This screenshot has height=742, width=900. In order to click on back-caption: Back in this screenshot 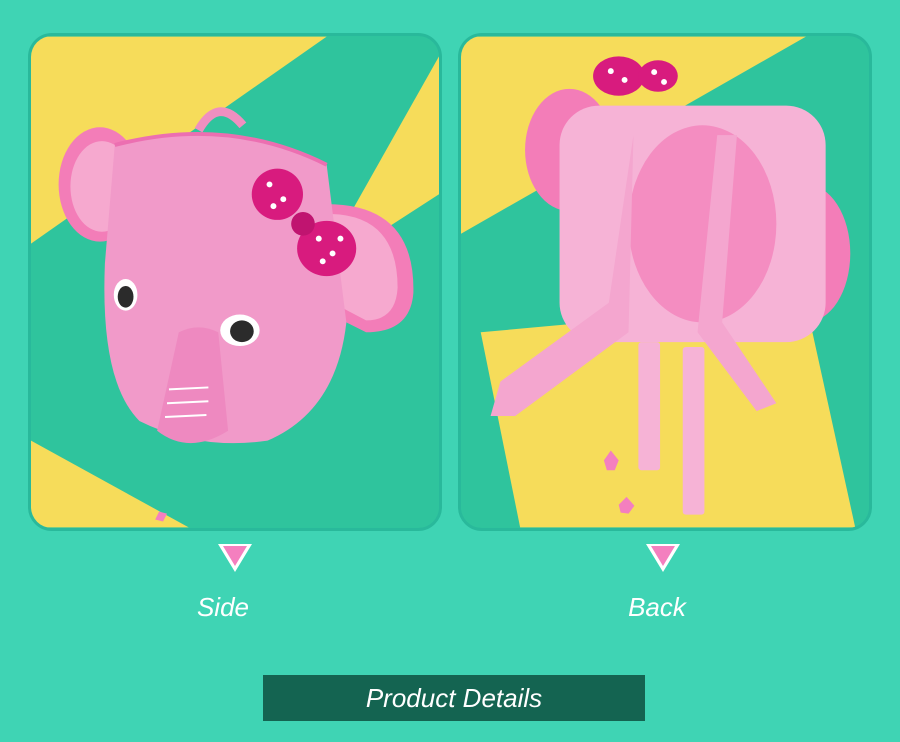, I will do `click(657, 607)`.